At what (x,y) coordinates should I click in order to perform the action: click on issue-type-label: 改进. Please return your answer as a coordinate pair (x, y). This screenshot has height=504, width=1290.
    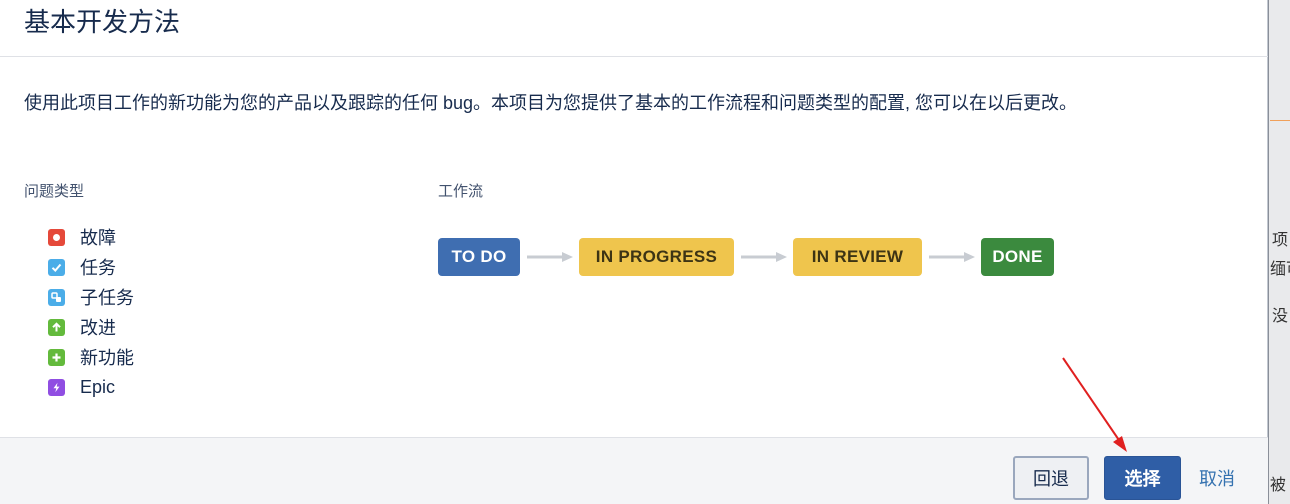
    Looking at the image, I should click on (98, 328).